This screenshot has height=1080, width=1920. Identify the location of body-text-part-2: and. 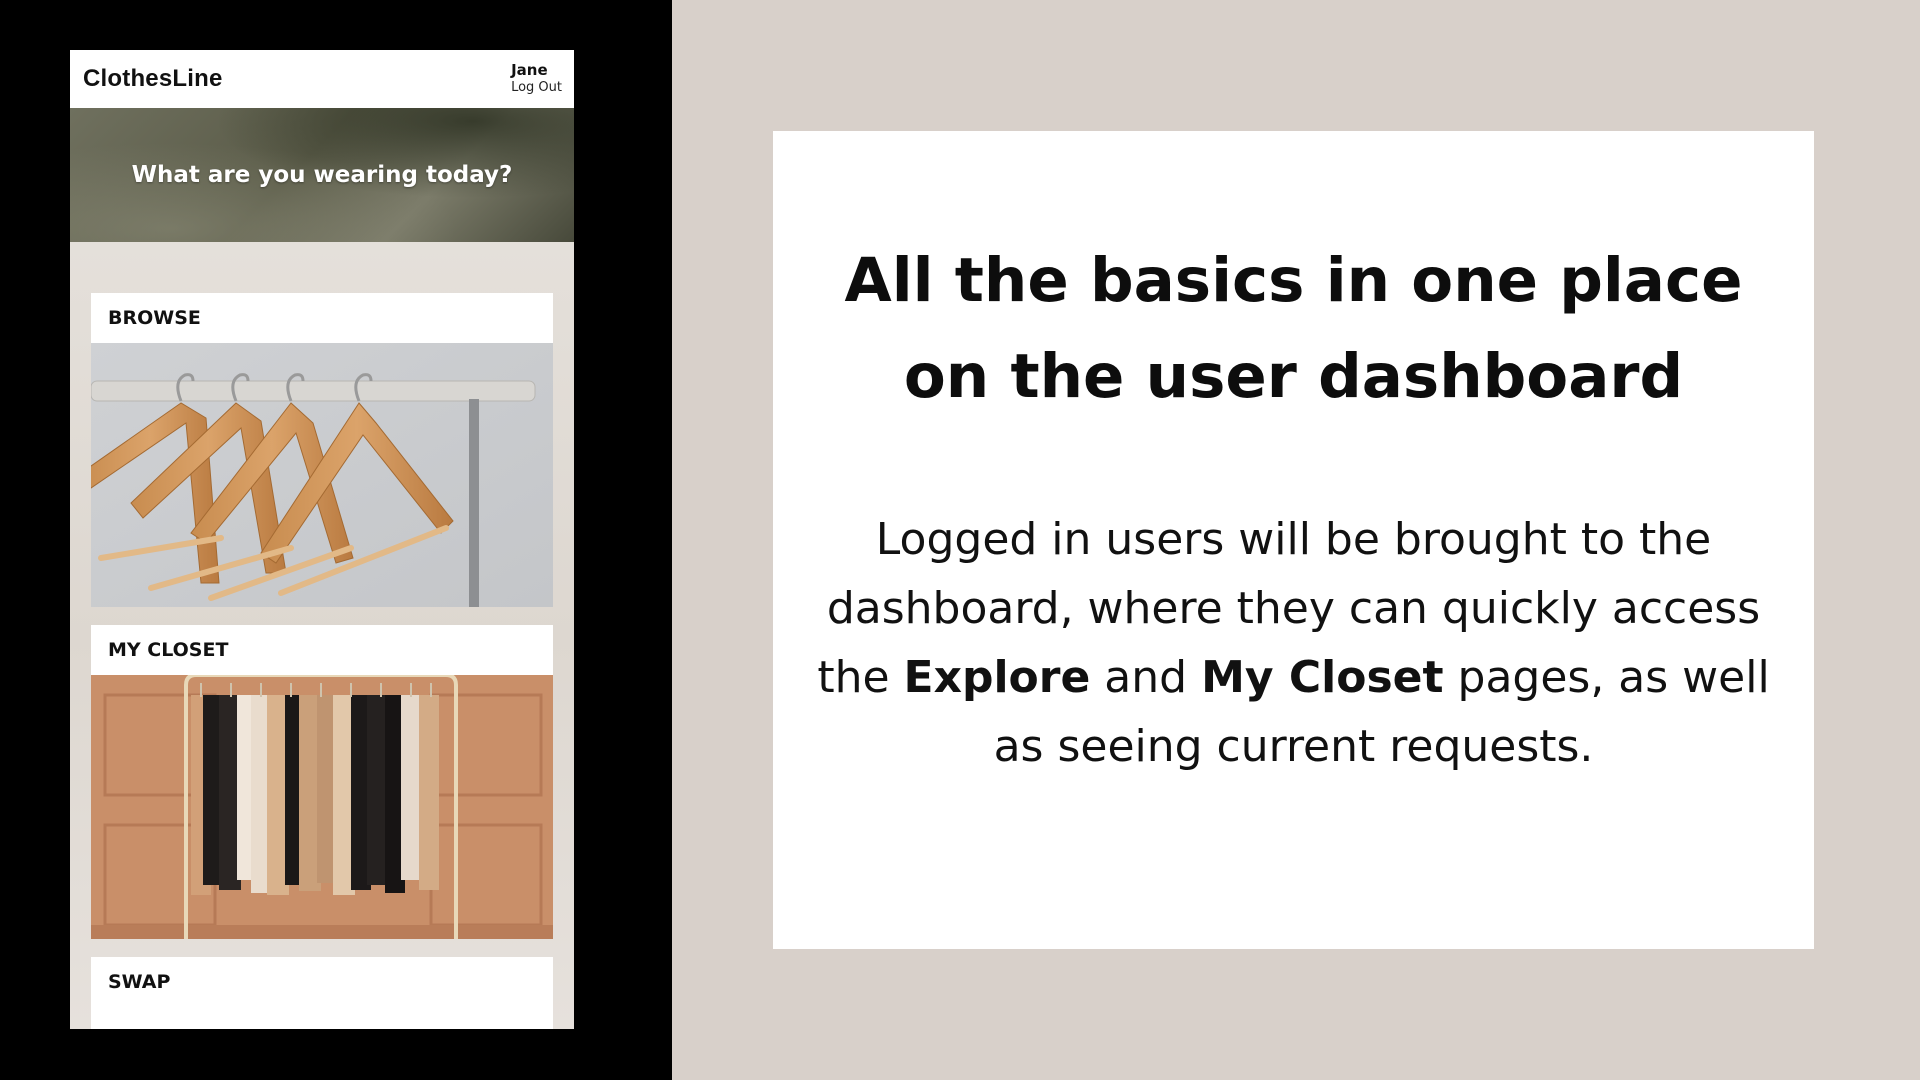
(1146, 677).